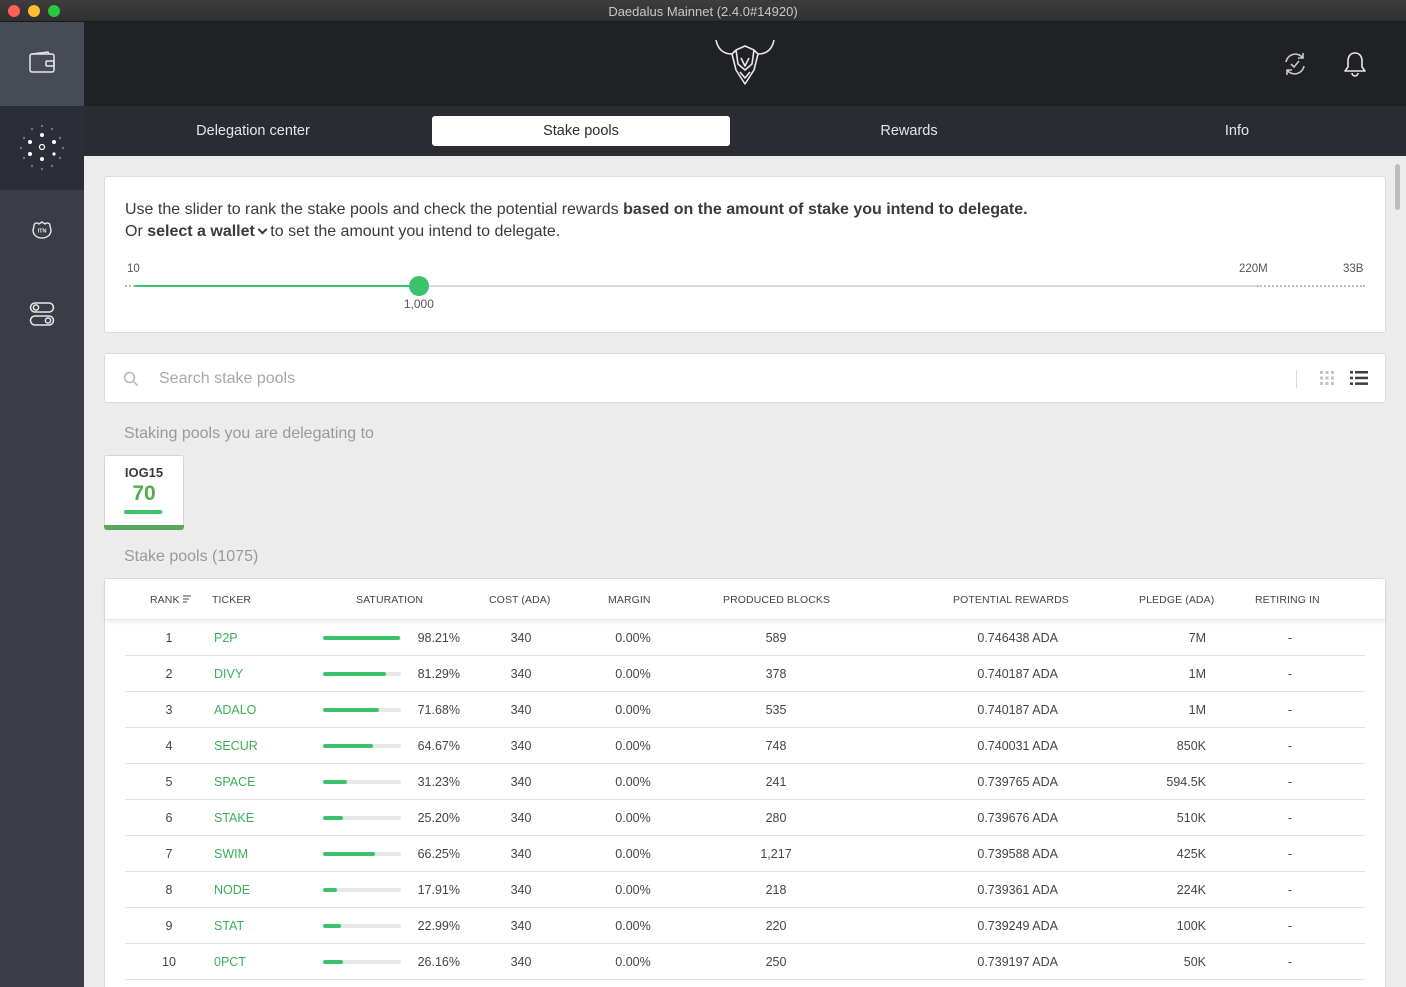  What do you see at coordinates (776, 600) in the screenshot?
I see `column-produced-blocks: PRODUCED BLOCKS` at bounding box center [776, 600].